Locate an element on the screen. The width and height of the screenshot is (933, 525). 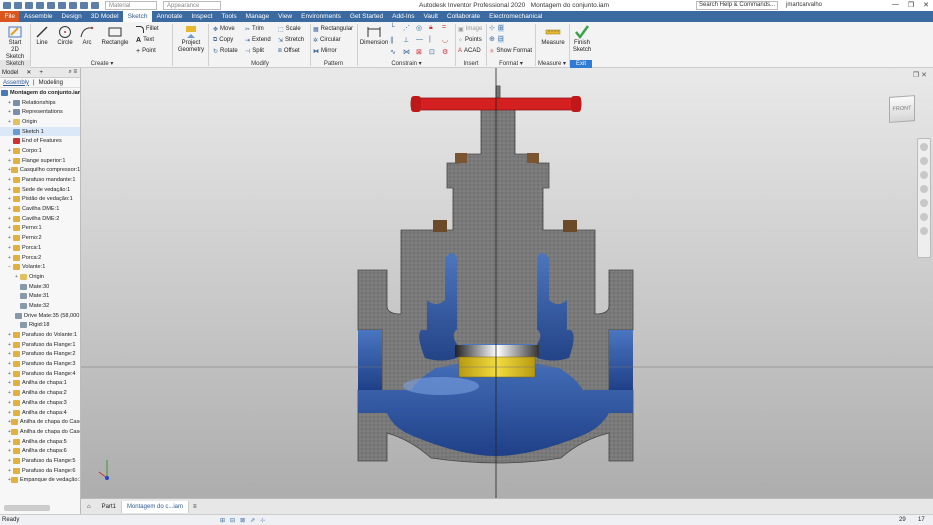
dimension-button: Dimension is located at coordinates (374, 36).